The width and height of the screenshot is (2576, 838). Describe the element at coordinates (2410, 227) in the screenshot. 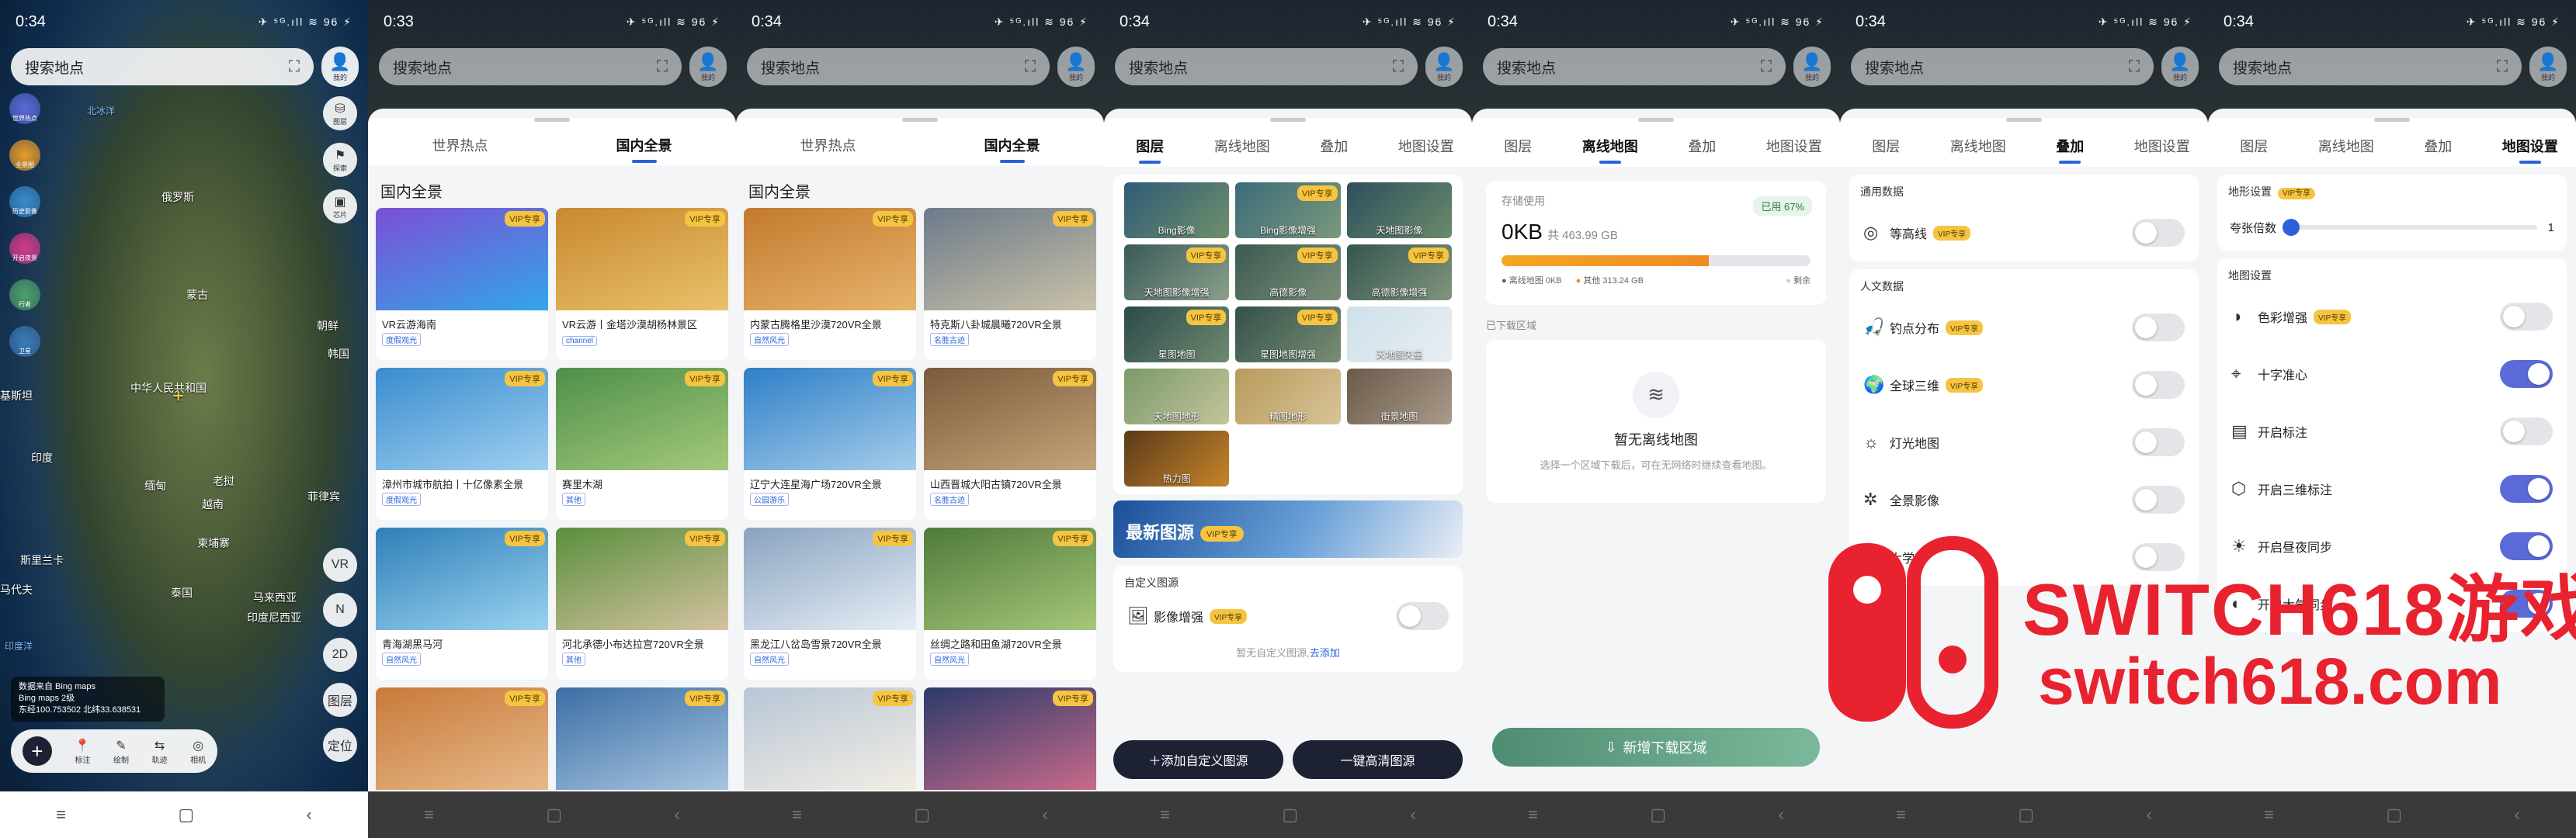

I see `exaggeration-slider` at that location.